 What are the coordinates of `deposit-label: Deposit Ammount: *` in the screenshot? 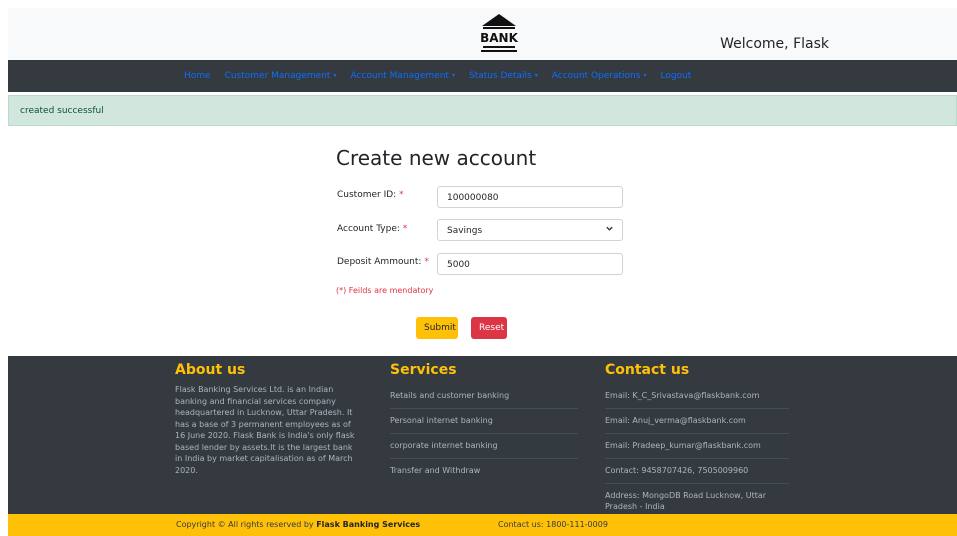 It's located at (383, 262).